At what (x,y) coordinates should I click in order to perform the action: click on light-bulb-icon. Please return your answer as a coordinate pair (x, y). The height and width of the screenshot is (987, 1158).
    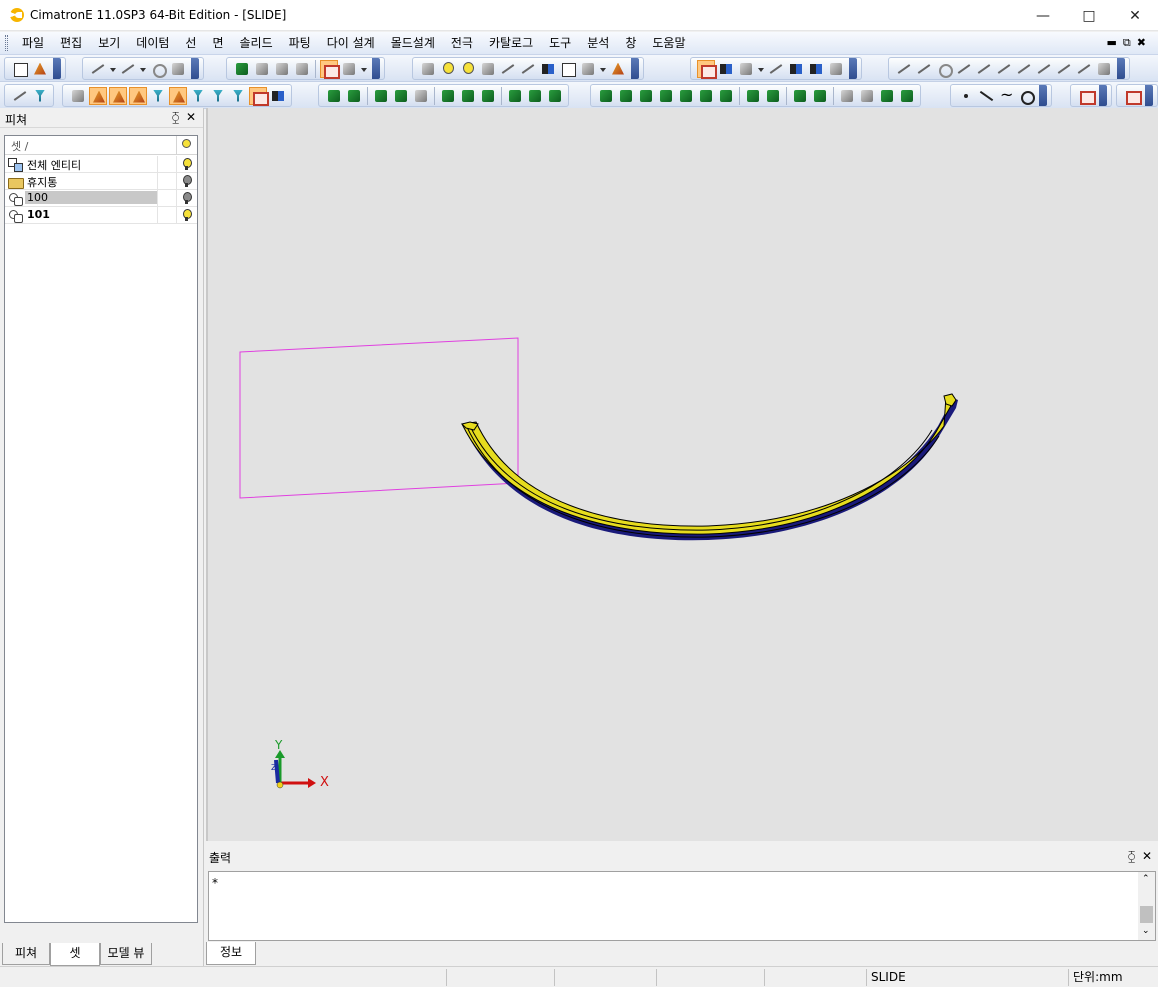
    Looking at the image, I should click on (448, 69).